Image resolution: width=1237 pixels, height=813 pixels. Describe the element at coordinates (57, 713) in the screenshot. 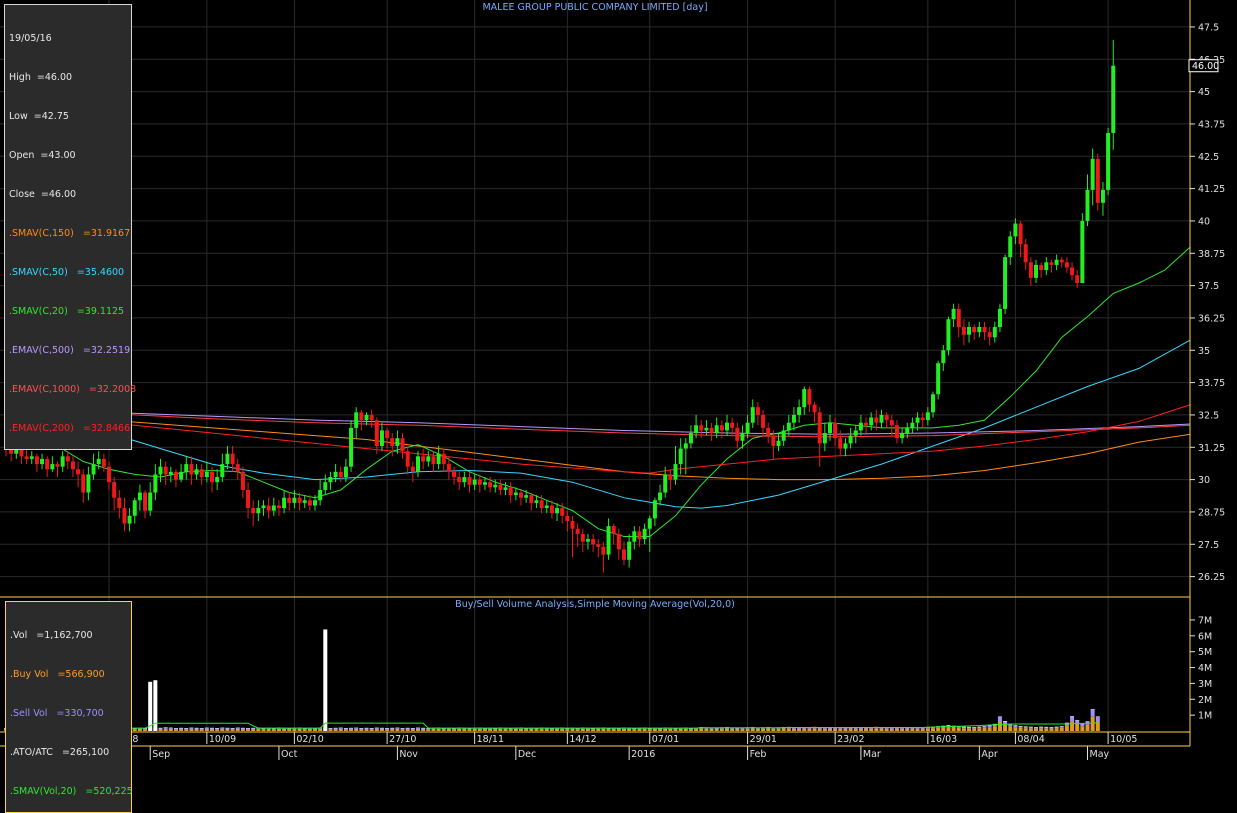

I see `vol-info-sell: .Sell Vol =330,700` at that location.